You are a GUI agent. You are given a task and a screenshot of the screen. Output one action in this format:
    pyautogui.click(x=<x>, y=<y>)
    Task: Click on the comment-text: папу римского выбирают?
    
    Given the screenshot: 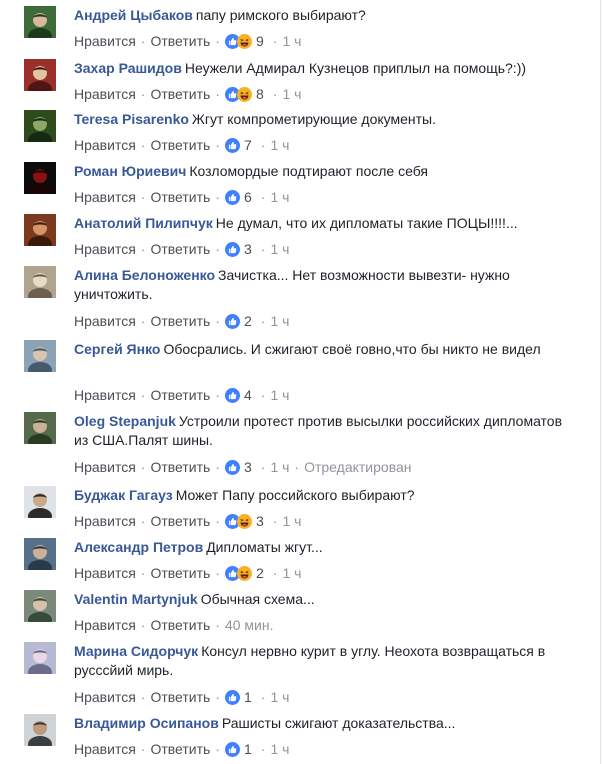 What is the action you would take?
    pyautogui.click(x=280, y=15)
    